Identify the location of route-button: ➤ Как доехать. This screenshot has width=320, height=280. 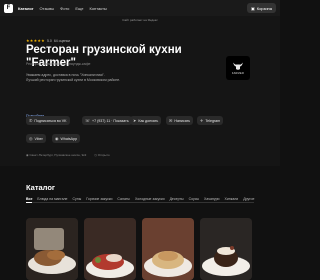
(146, 120).